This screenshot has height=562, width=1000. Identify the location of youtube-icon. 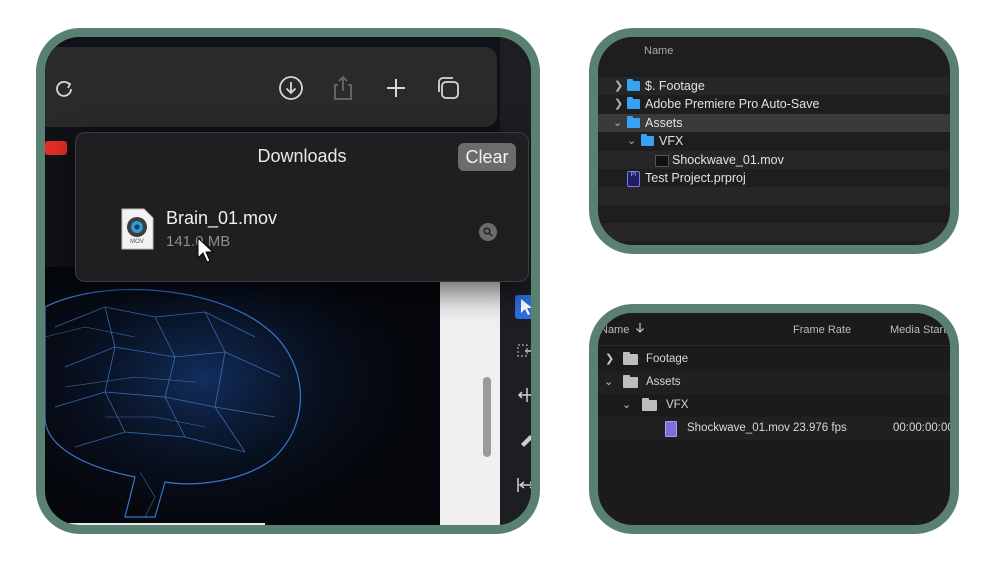
(56, 148).